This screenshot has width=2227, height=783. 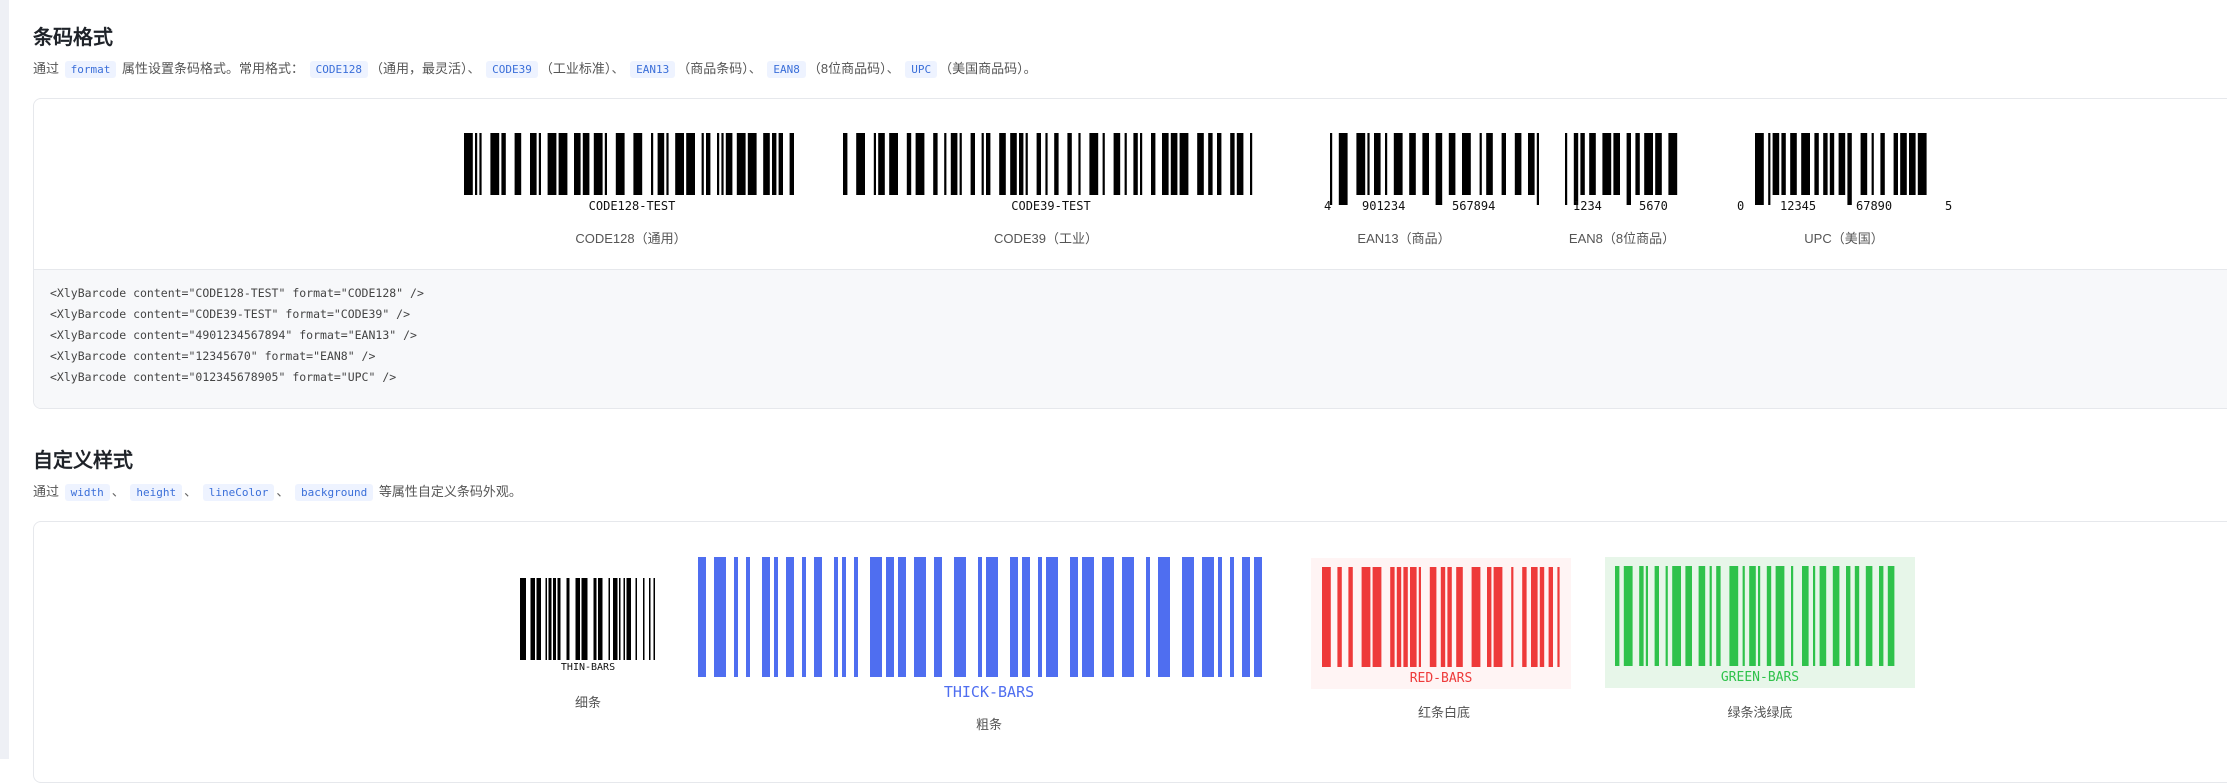 I want to click on format-note: （工业标准）, so click(x=575, y=68).